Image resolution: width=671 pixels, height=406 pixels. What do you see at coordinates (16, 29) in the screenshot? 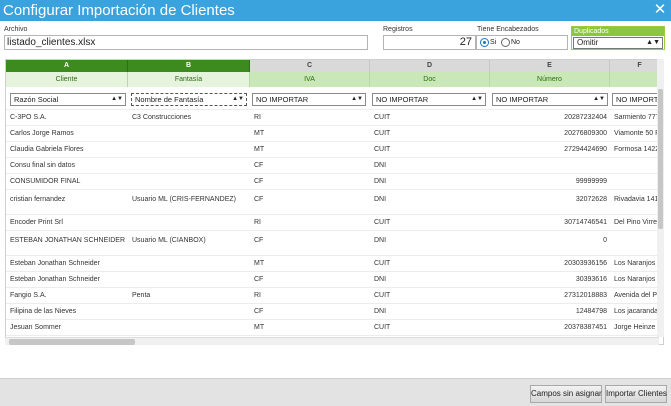
I see `archivo-label: Archivo` at bounding box center [16, 29].